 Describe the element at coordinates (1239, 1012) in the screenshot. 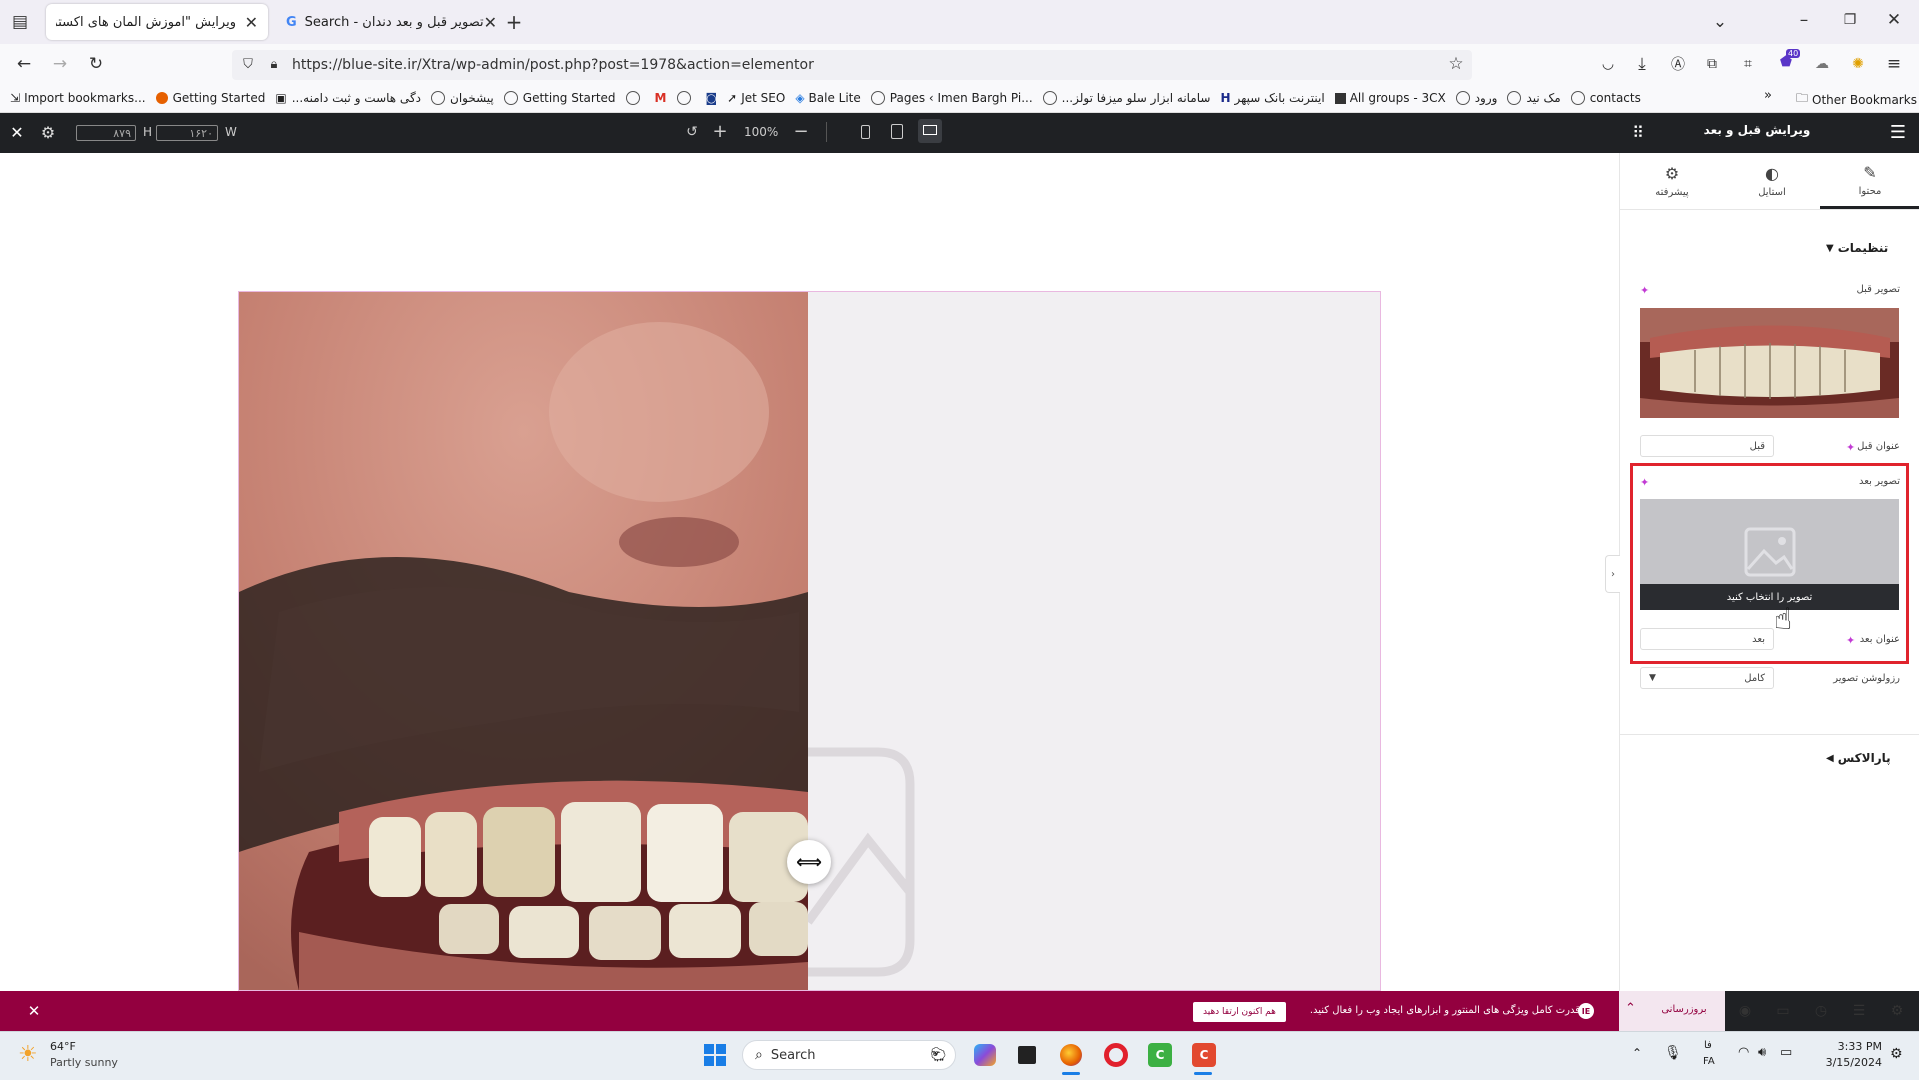

I see `upgrade-now-button: هم اکنون ارتقا دهید` at that location.